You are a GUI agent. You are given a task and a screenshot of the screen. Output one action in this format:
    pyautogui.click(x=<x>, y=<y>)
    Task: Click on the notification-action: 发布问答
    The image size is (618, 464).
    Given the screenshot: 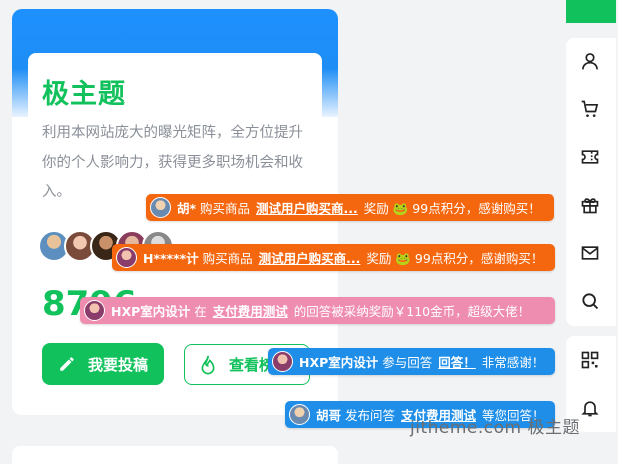 What is the action you would take?
    pyautogui.click(x=370, y=415)
    